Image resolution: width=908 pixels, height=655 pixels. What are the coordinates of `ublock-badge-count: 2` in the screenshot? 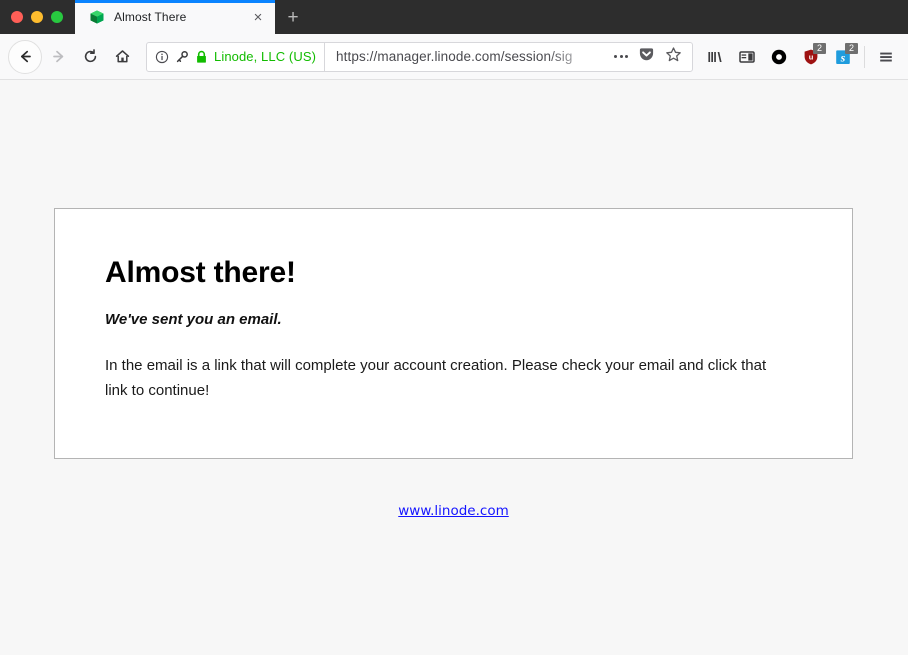 It's located at (819, 48).